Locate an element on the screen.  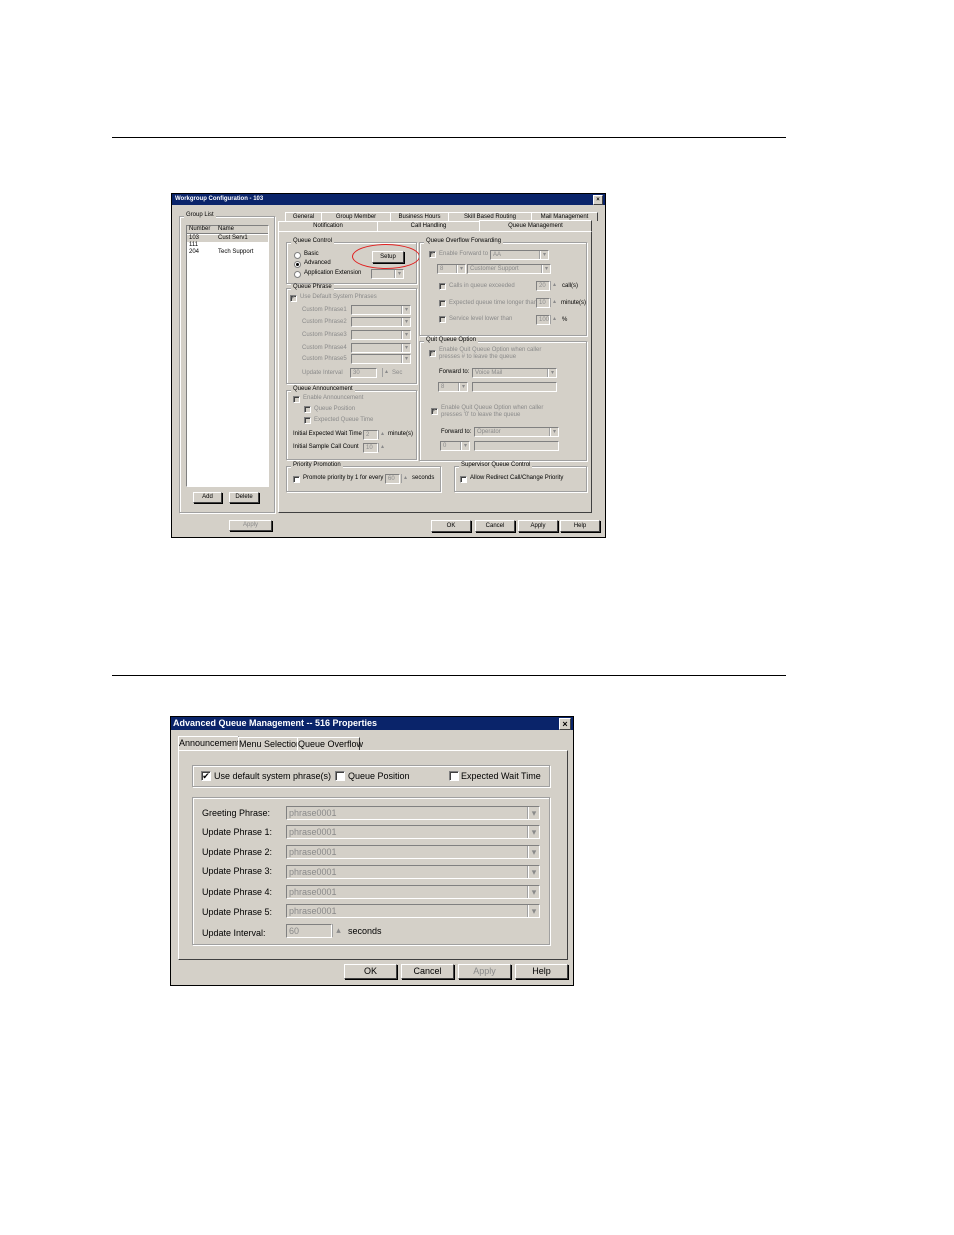
table-row: 204 Tech Support is located at coordinates (227, 252).